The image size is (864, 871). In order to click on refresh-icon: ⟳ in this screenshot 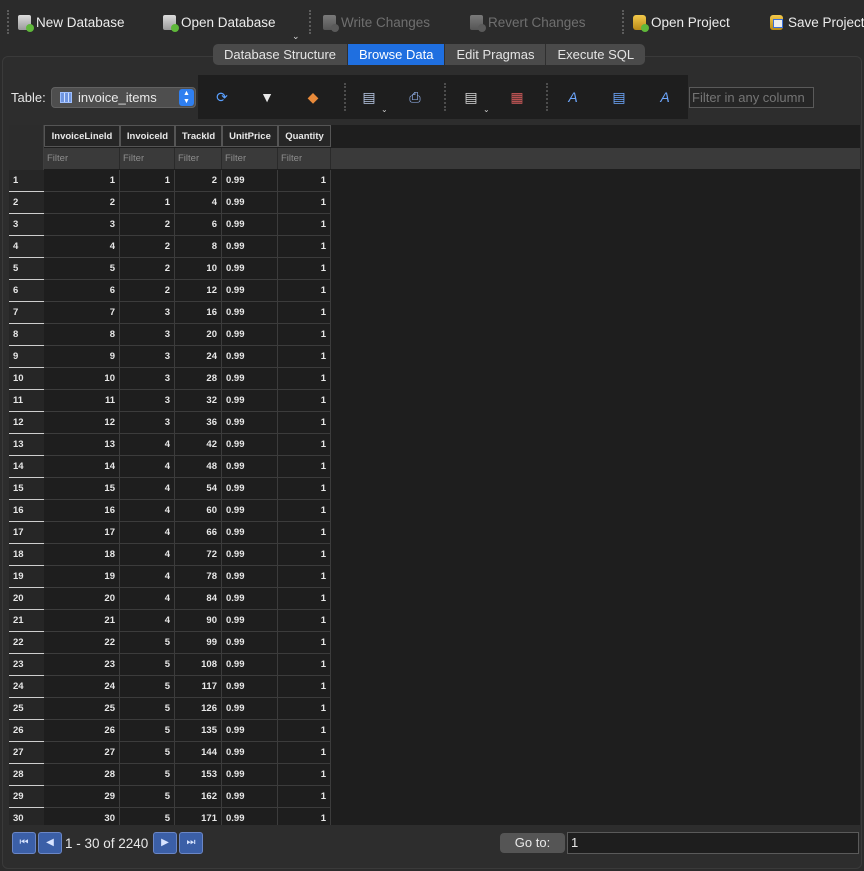, I will do `click(222, 97)`.